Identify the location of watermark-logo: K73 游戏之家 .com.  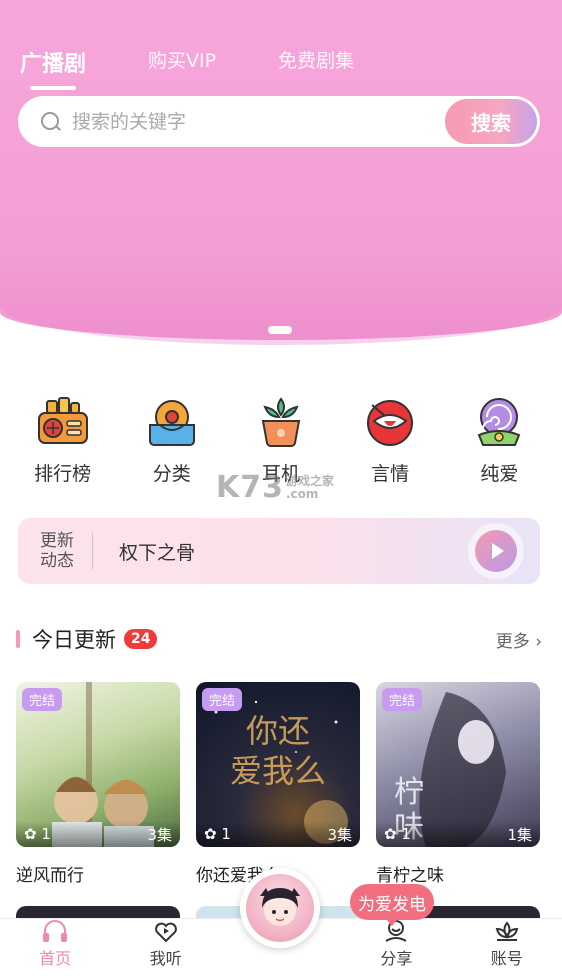
(275, 487).